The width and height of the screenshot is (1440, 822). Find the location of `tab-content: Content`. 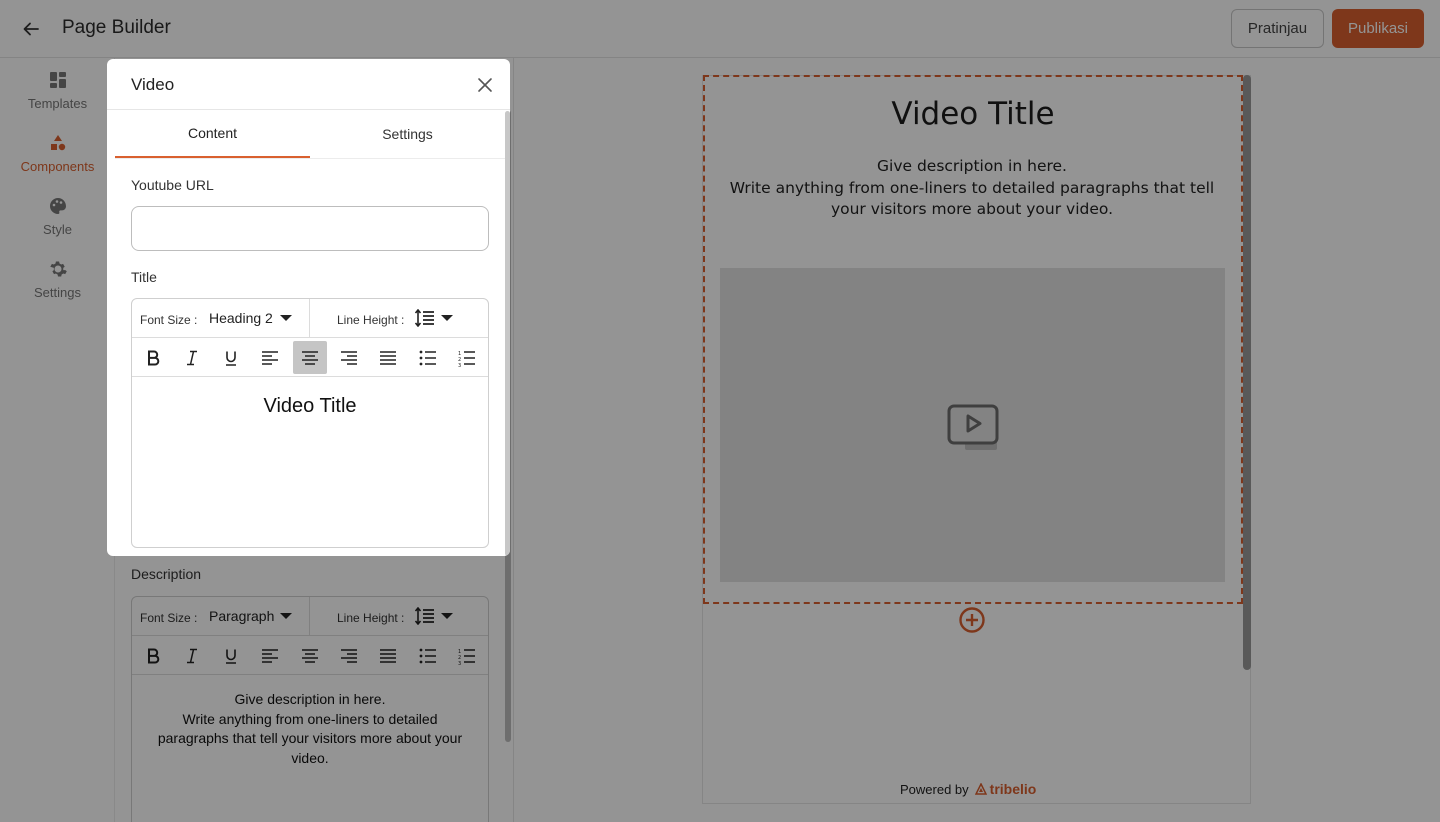

tab-content: Content is located at coordinates (212, 134).